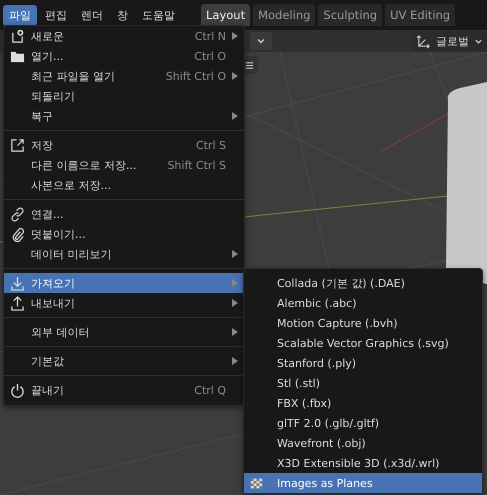  I want to click on menu-item-label: Stanford (.ply), so click(317, 363).